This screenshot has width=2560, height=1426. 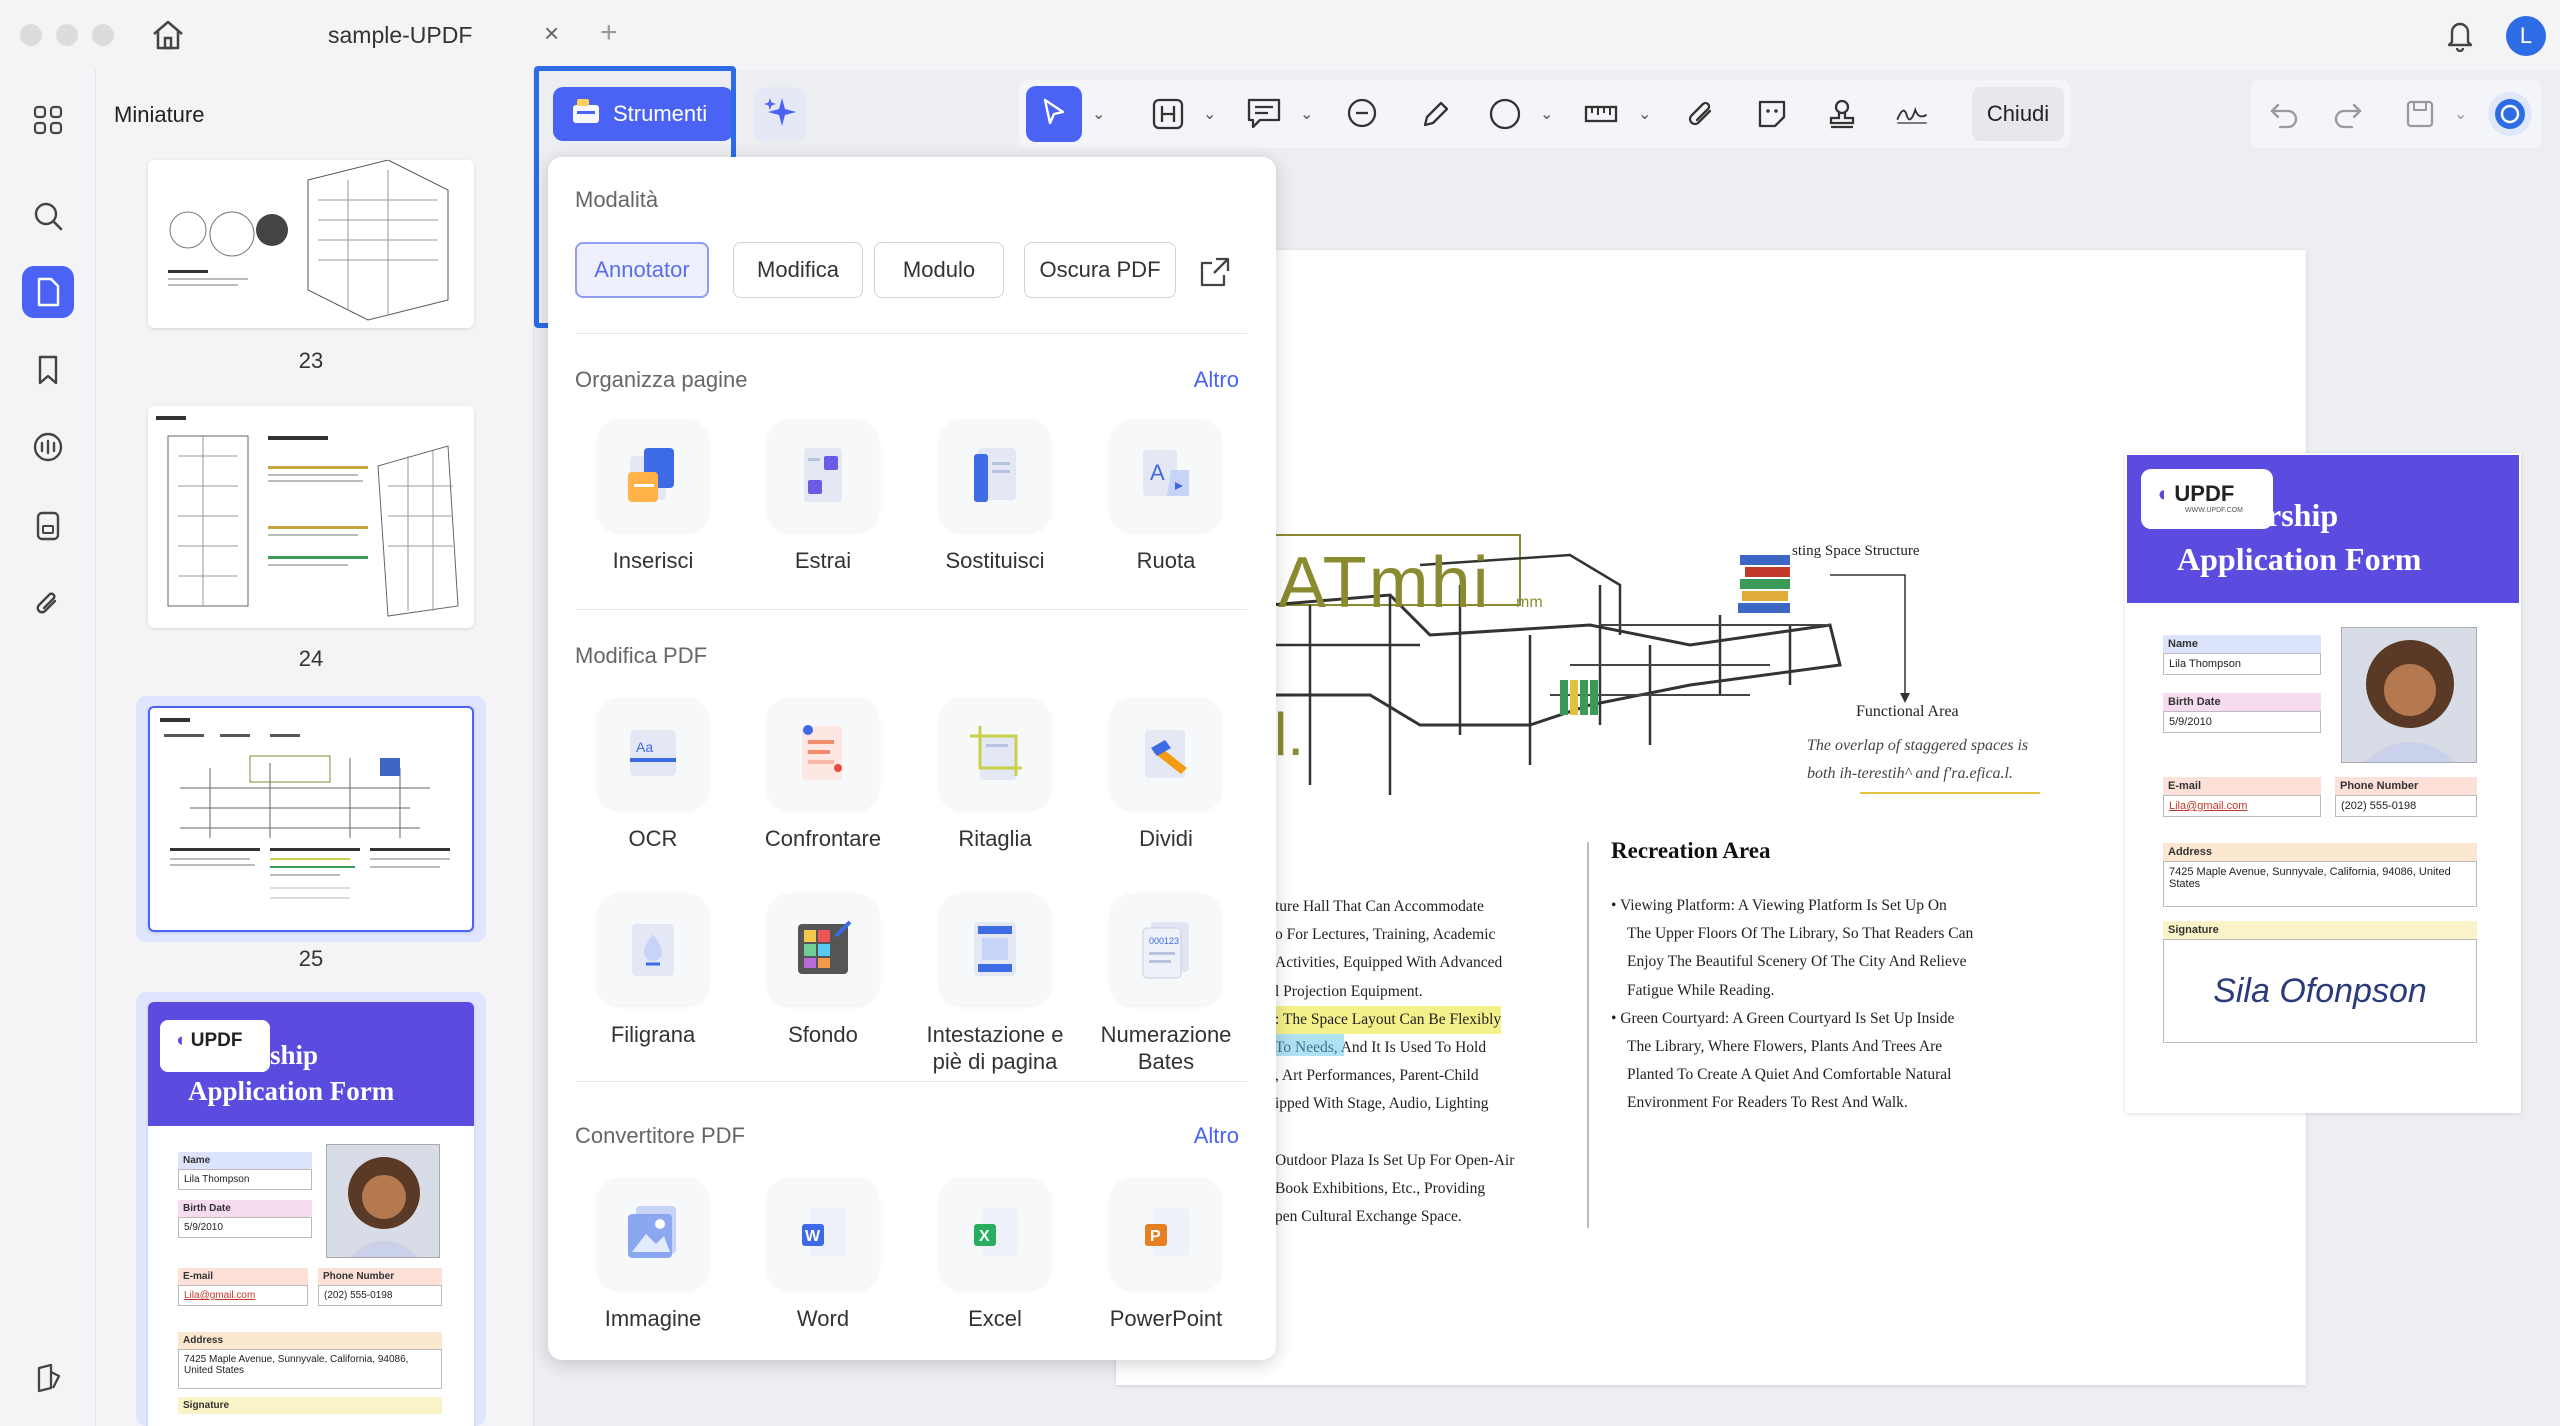 I want to click on form-name-value: Lila Thompson, so click(x=2242, y=664).